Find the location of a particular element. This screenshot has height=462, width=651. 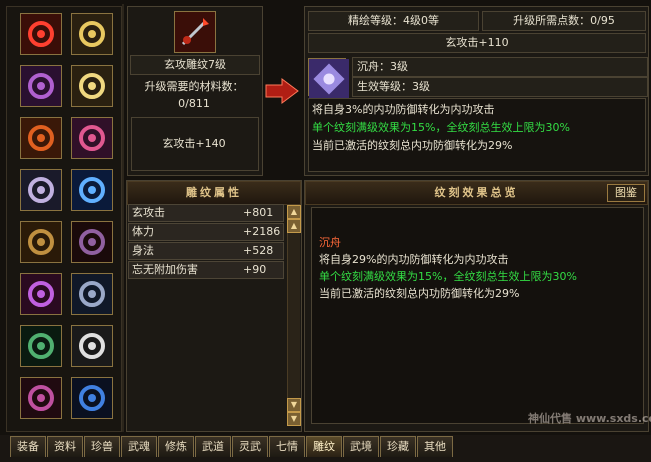

scroll-bottom-button: ▼ is located at coordinates (294, 419).